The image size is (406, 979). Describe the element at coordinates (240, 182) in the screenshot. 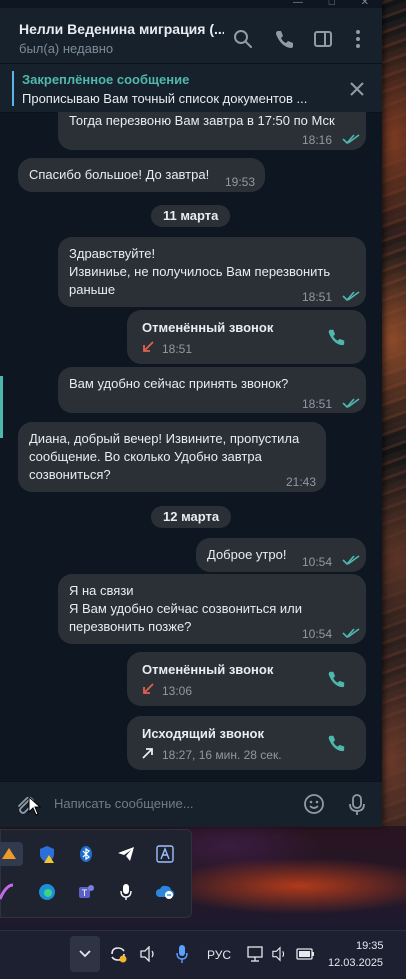

I see `message-time: 19:53` at that location.